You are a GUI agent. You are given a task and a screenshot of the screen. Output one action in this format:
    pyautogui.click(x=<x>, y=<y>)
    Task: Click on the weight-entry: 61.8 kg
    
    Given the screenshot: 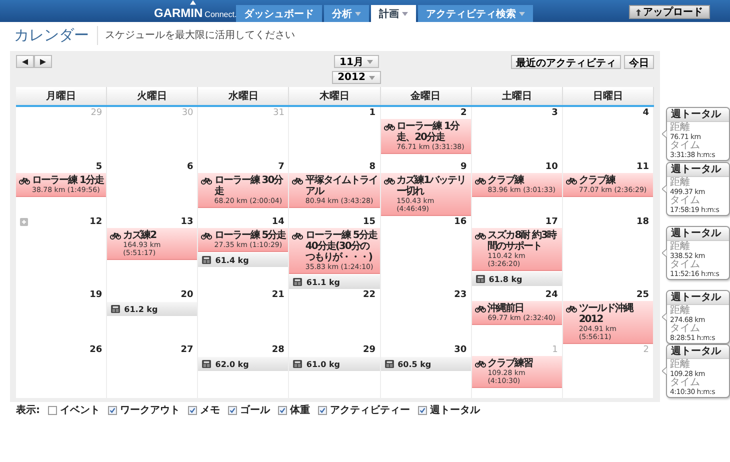 What is the action you would take?
    pyautogui.click(x=517, y=279)
    